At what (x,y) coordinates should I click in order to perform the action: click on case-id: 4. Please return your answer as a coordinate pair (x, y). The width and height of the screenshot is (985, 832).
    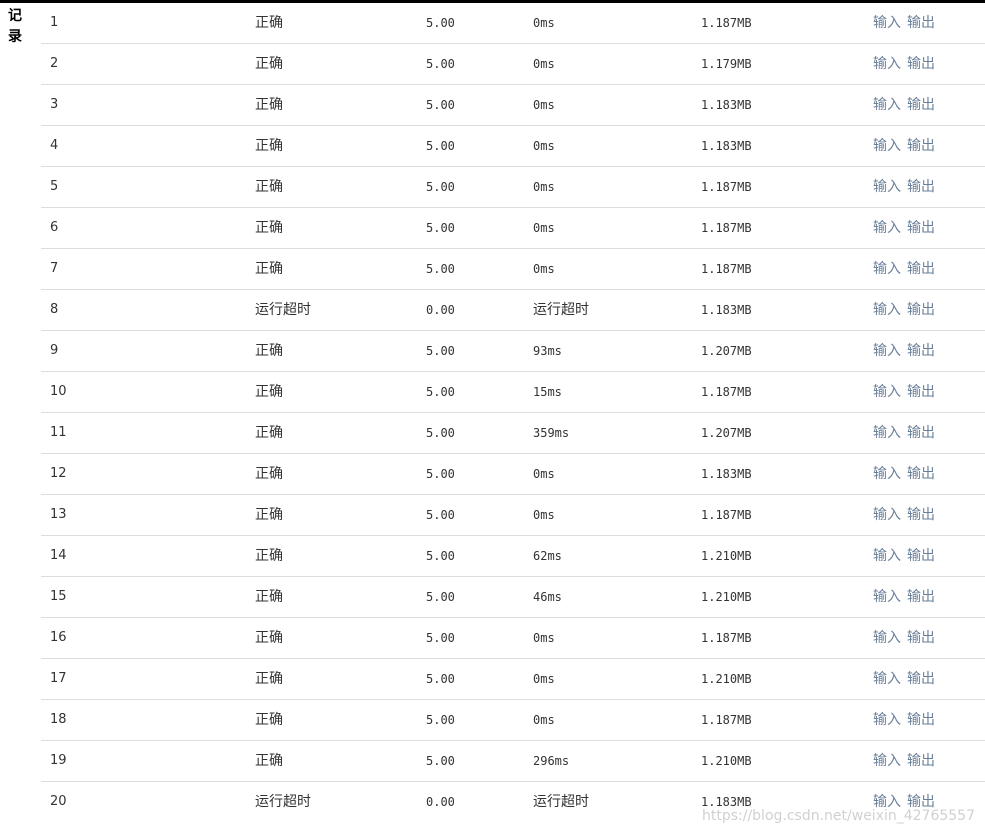
    Looking at the image, I should click on (54, 145).